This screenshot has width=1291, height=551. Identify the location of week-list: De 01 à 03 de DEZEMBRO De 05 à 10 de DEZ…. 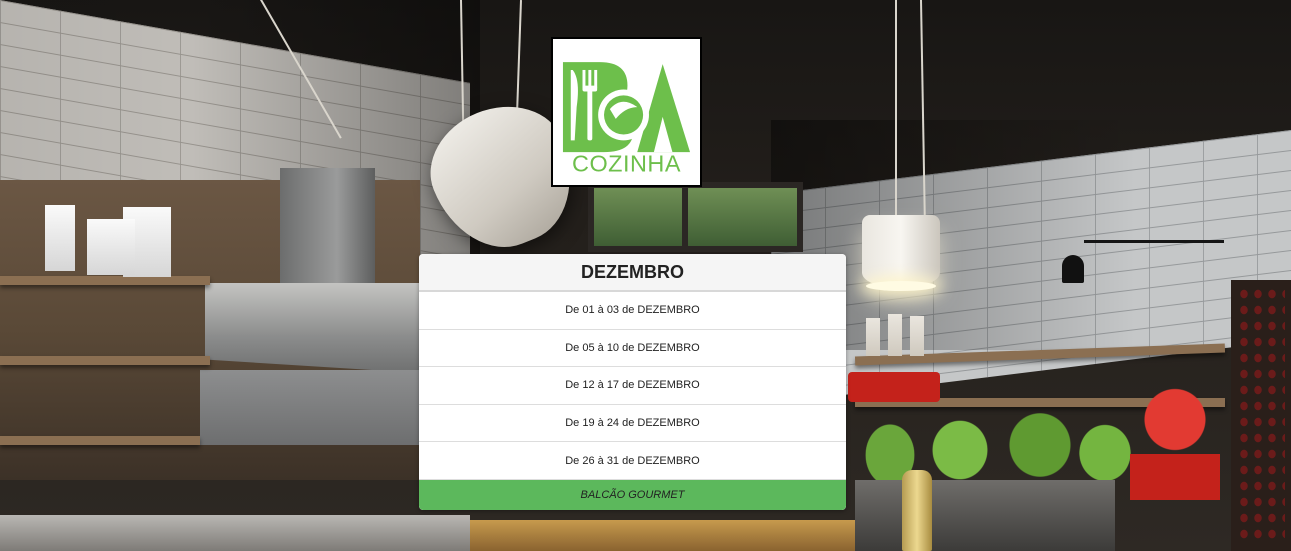
(632, 386).